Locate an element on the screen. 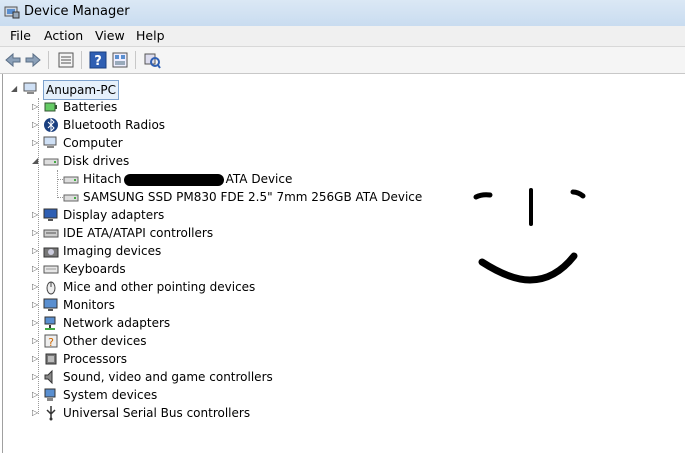 The height and width of the screenshot is (453, 685). category-label: Bluetooth Radios is located at coordinates (114, 125).